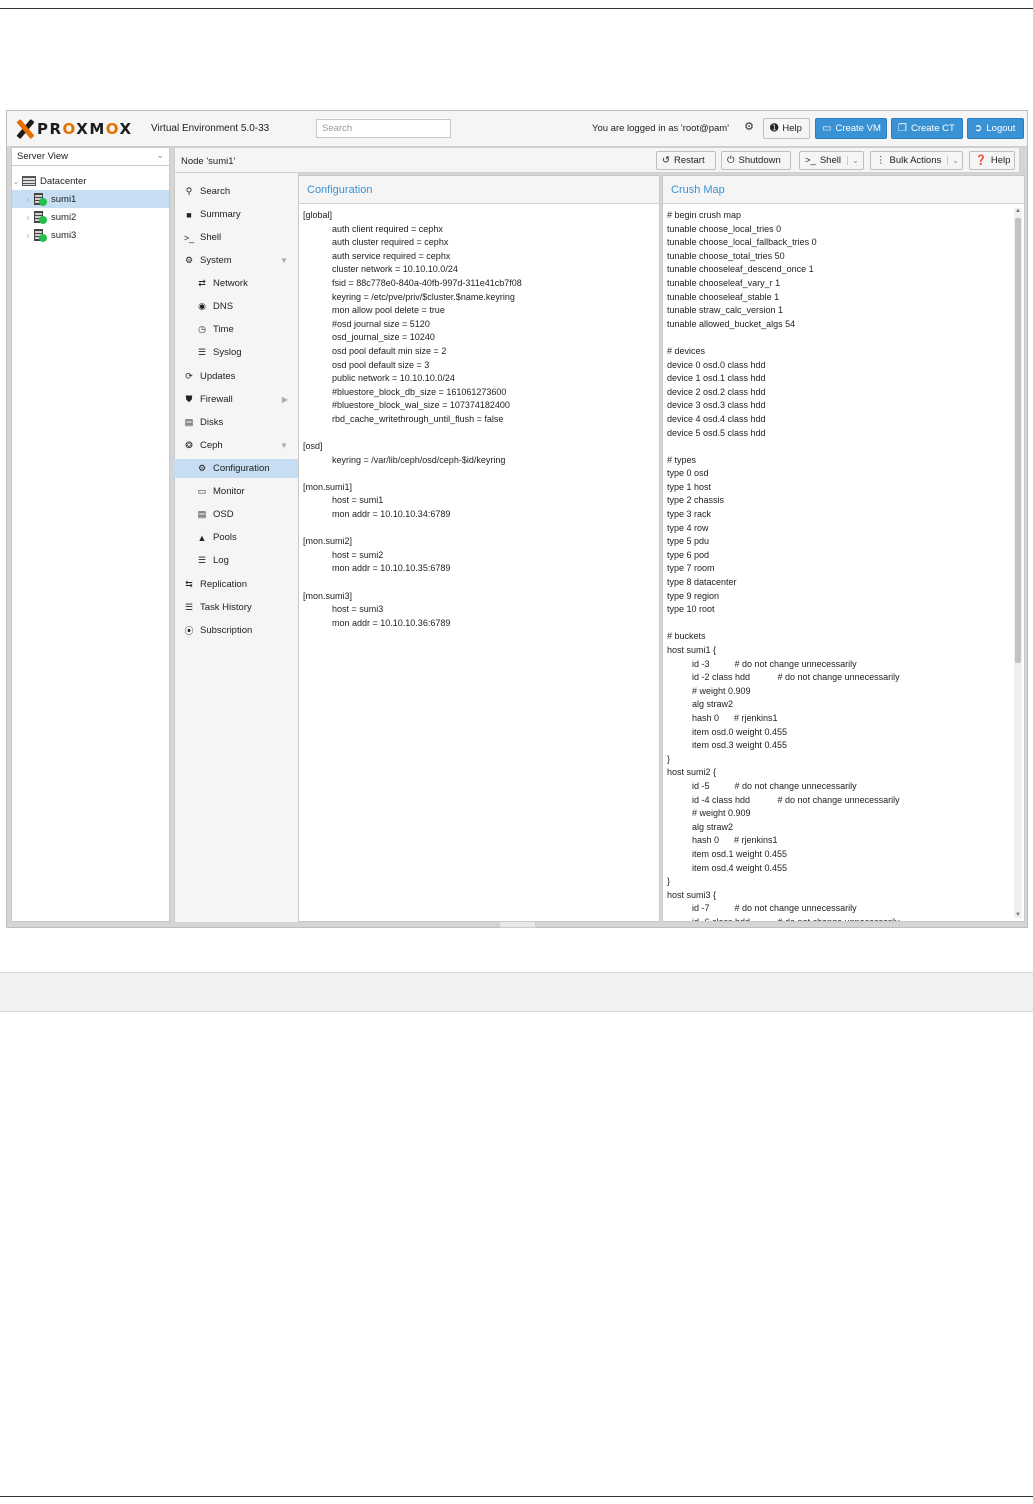  I want to click on create-vm-button: ▭ Create VM, so click(851, 128).